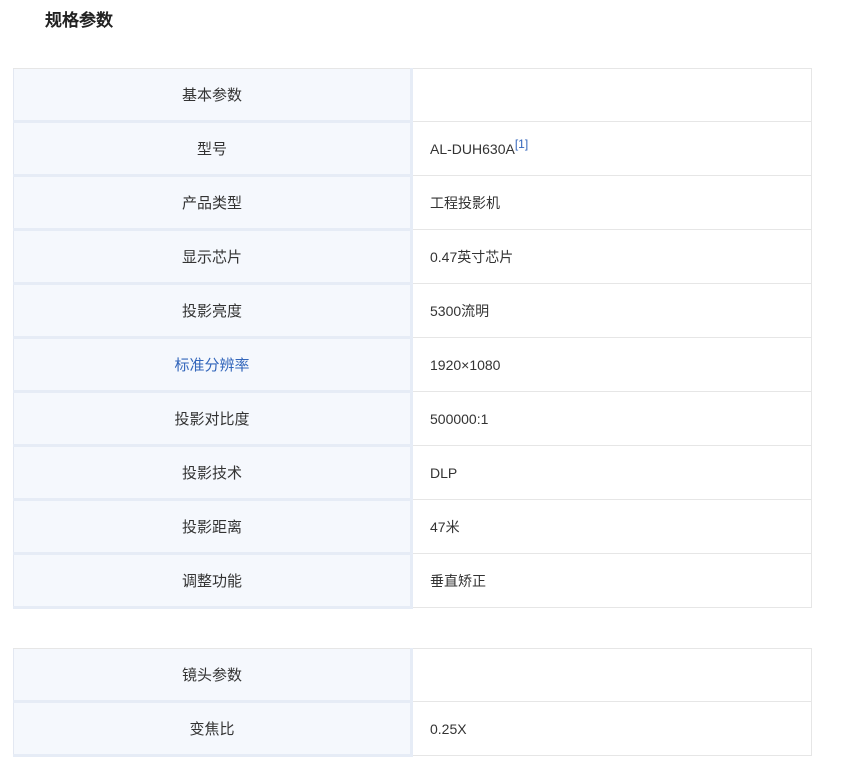 Image resolution: width=845 pixels, height=776 pixels. What do you see at coordinates (611, 675) in the screenshot?
I see `row-value-lens-params` at bounding box center [611, 675].